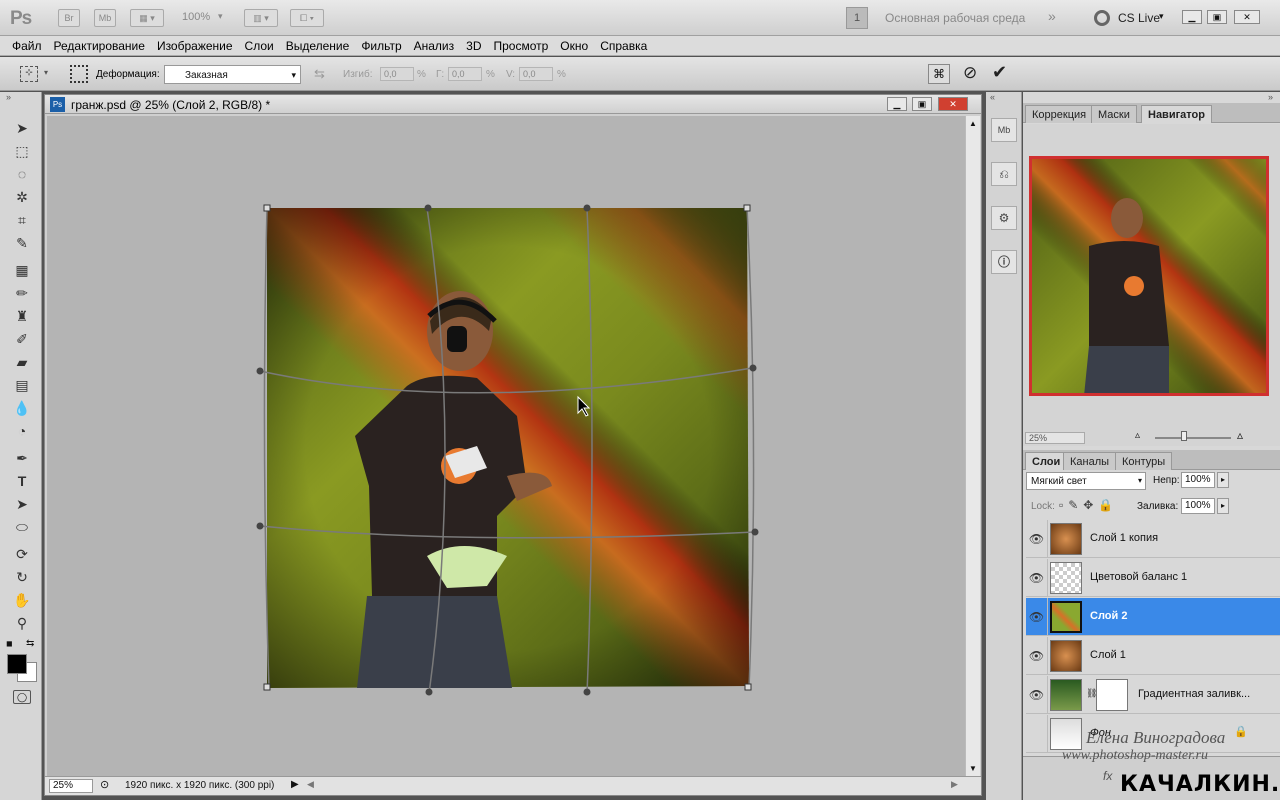  Describe the element at coordinates (1004, 174) in the screenshot. I see `history-icon: ⎌` at that location.